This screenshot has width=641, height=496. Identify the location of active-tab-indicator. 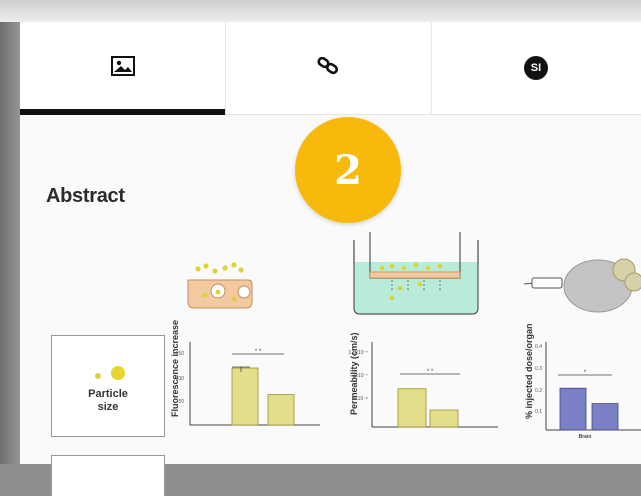
(122, 112).